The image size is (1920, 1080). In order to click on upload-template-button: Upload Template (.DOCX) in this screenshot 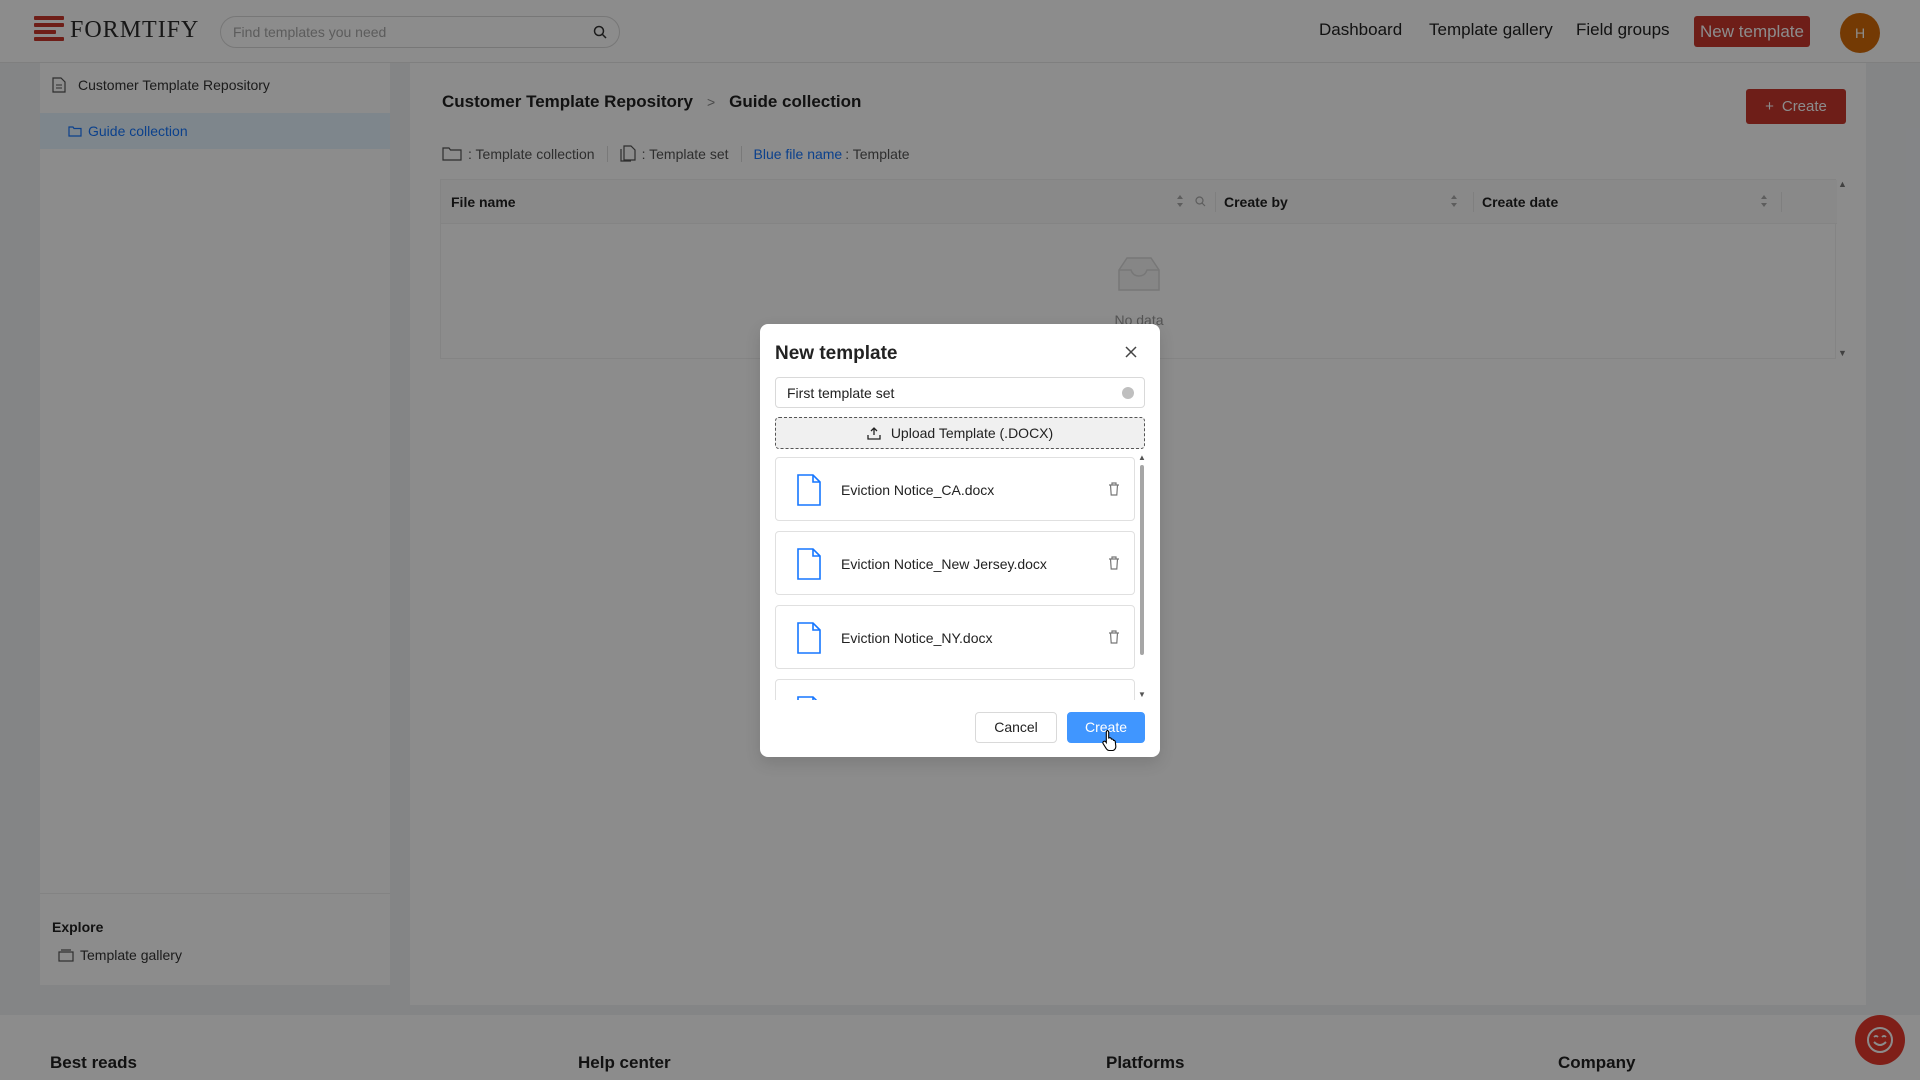, I will do `click(960, 433)`.